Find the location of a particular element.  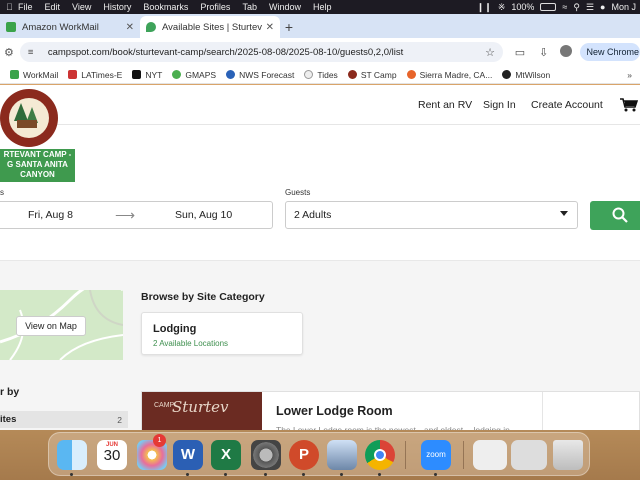

guests-select: 2 Adults is located at coordinates (431, 215).